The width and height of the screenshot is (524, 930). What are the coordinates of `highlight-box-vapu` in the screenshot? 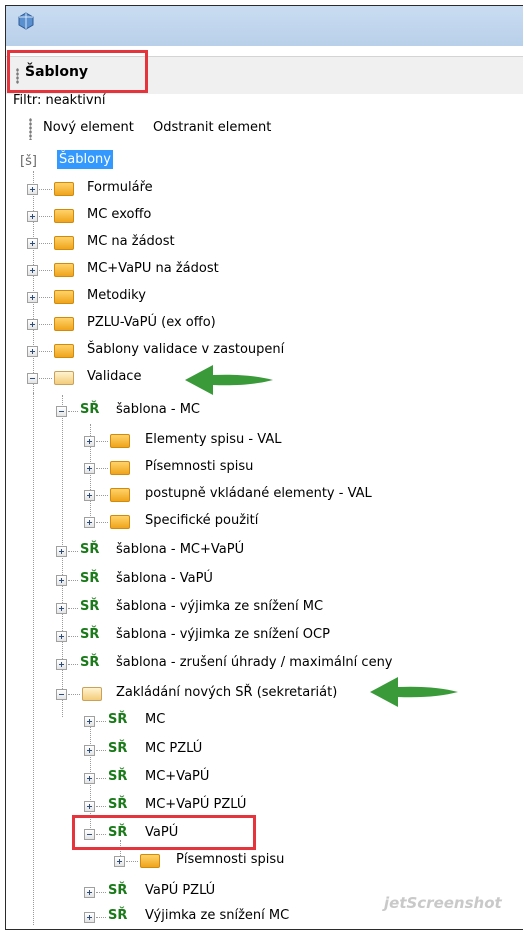 It's located at (164, 832).